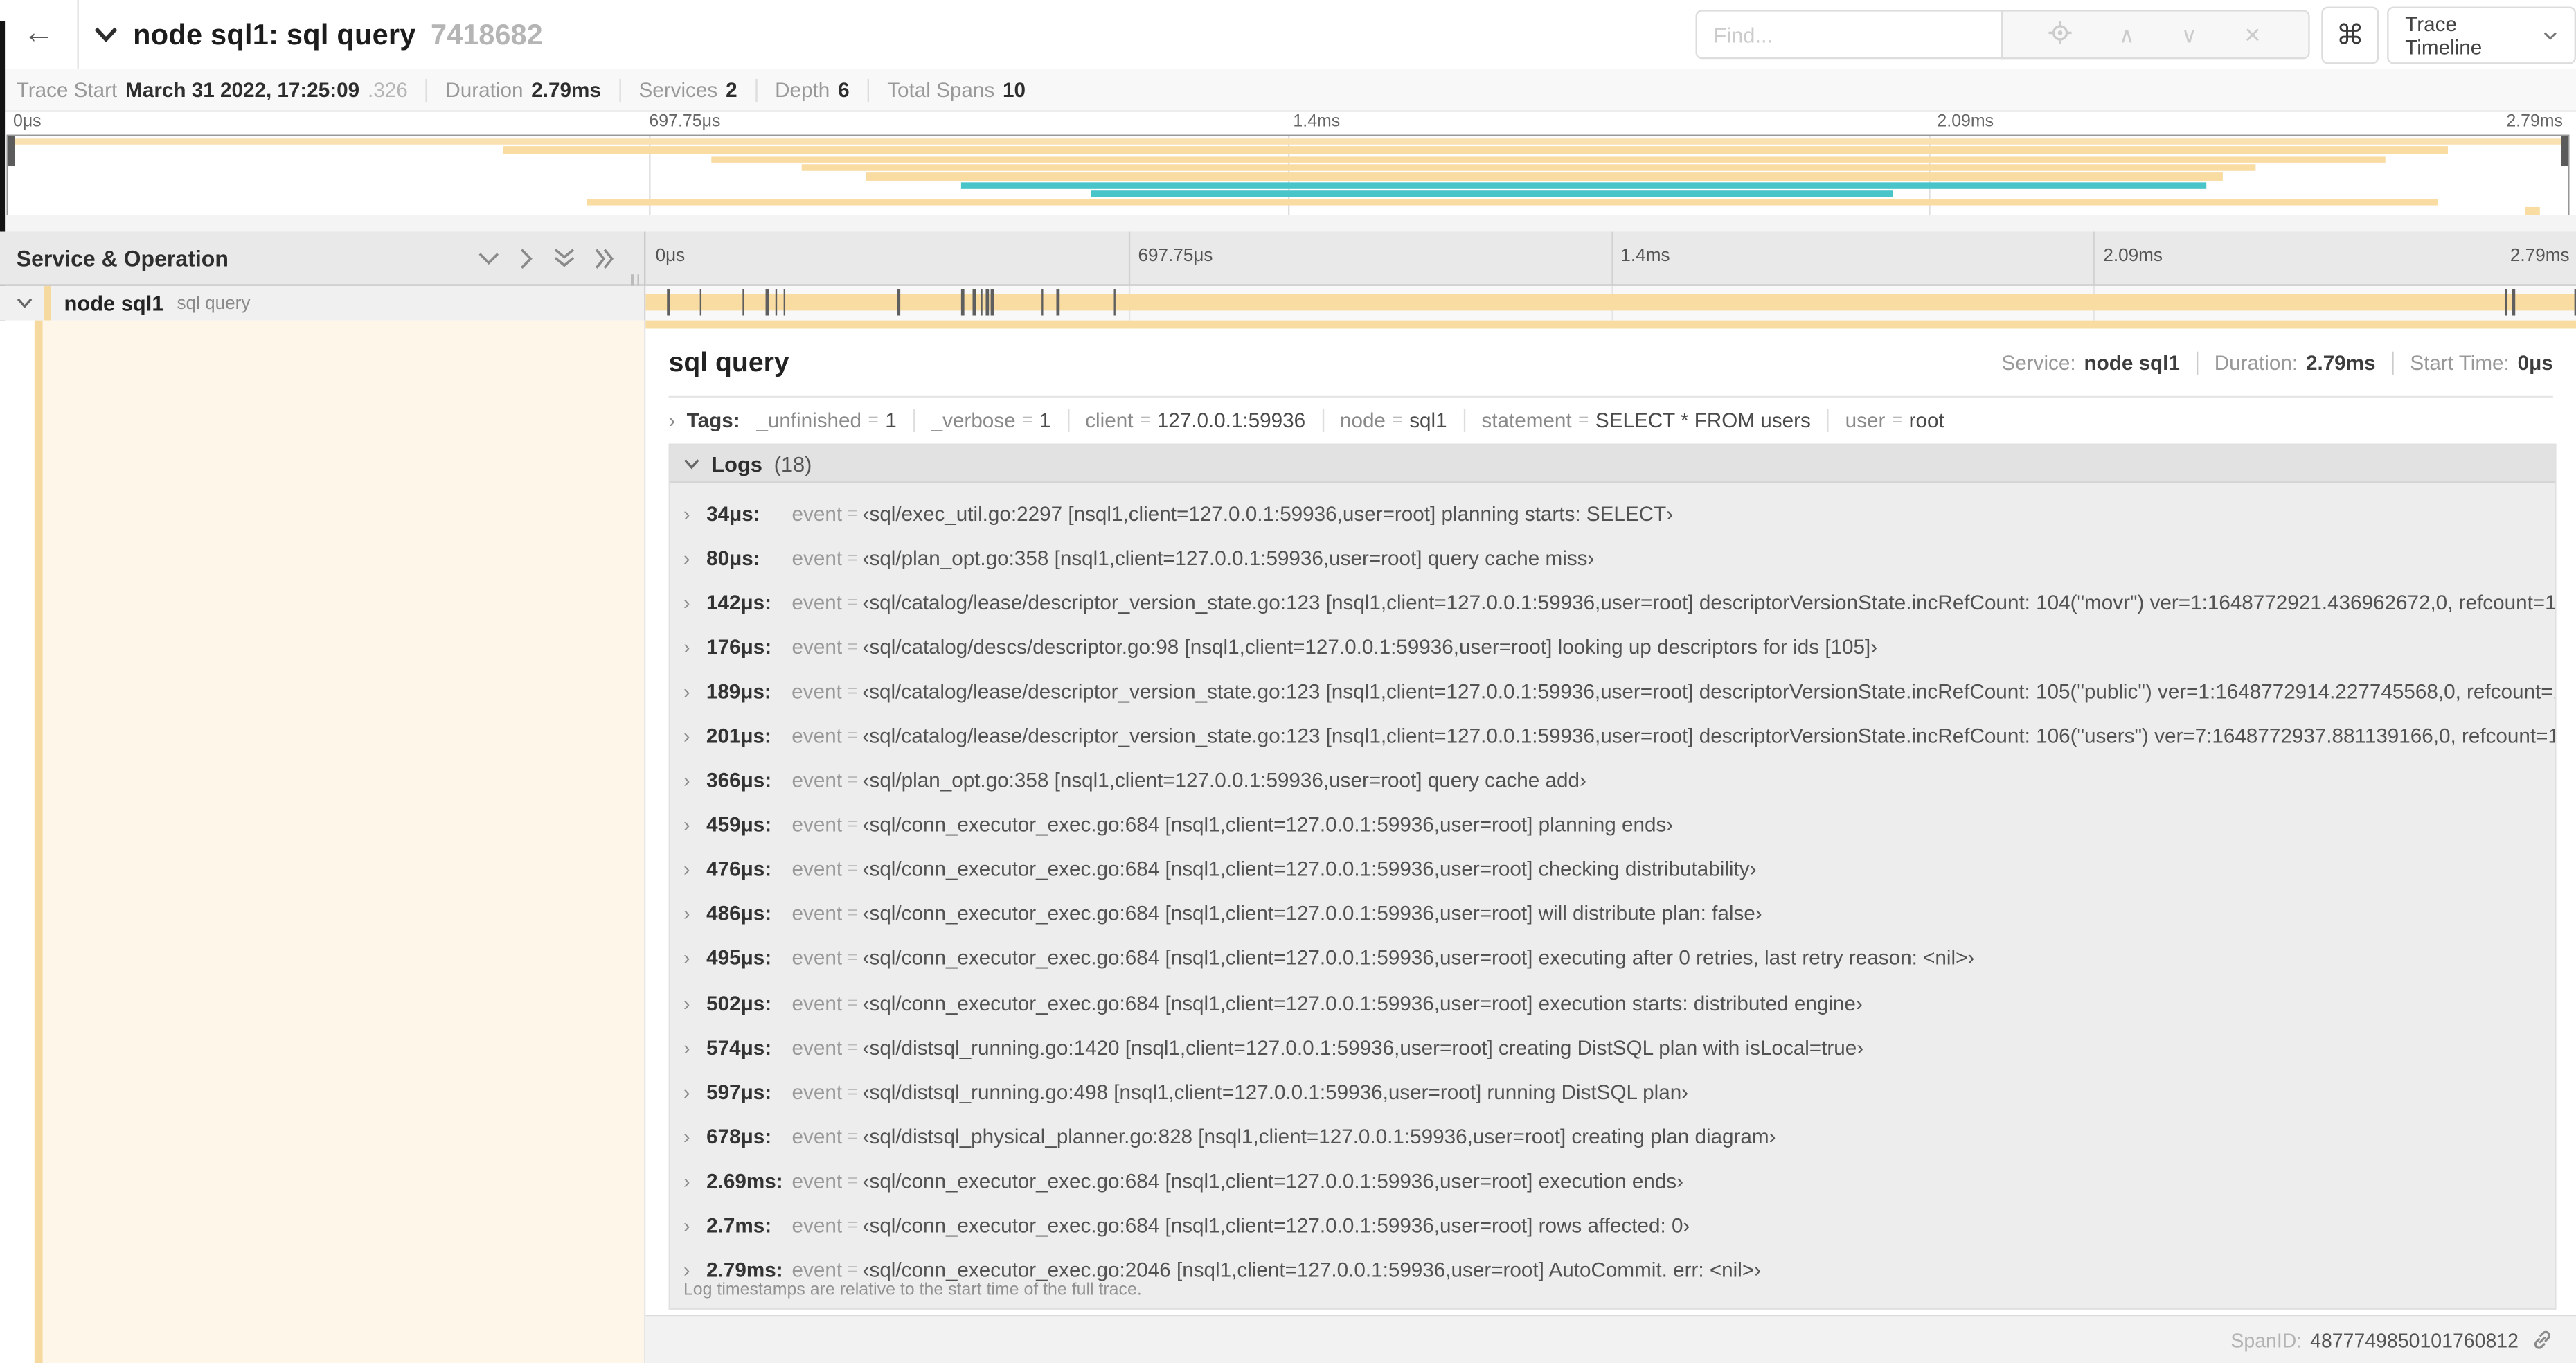 The height and width of the screenshot is (1363, 2576). I want to click on summary-item: Duration 2.79ms, so click(513, 89).